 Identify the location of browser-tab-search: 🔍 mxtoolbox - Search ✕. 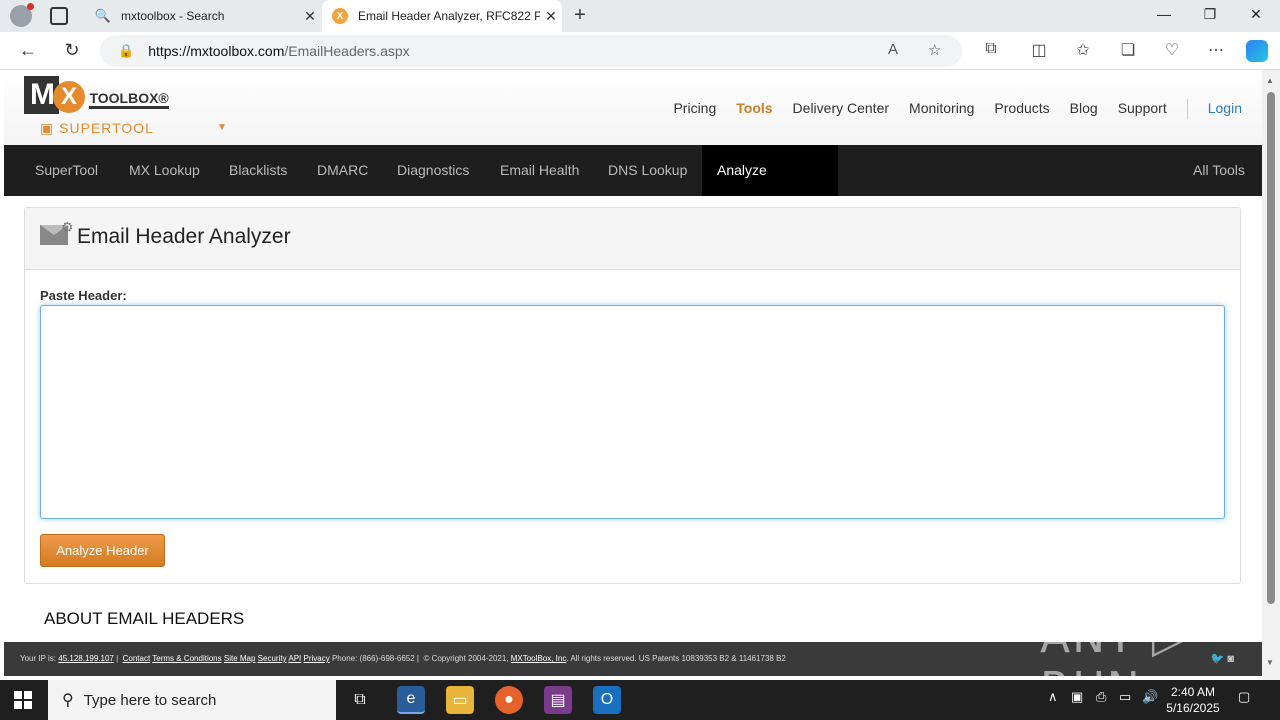
(203, 16).